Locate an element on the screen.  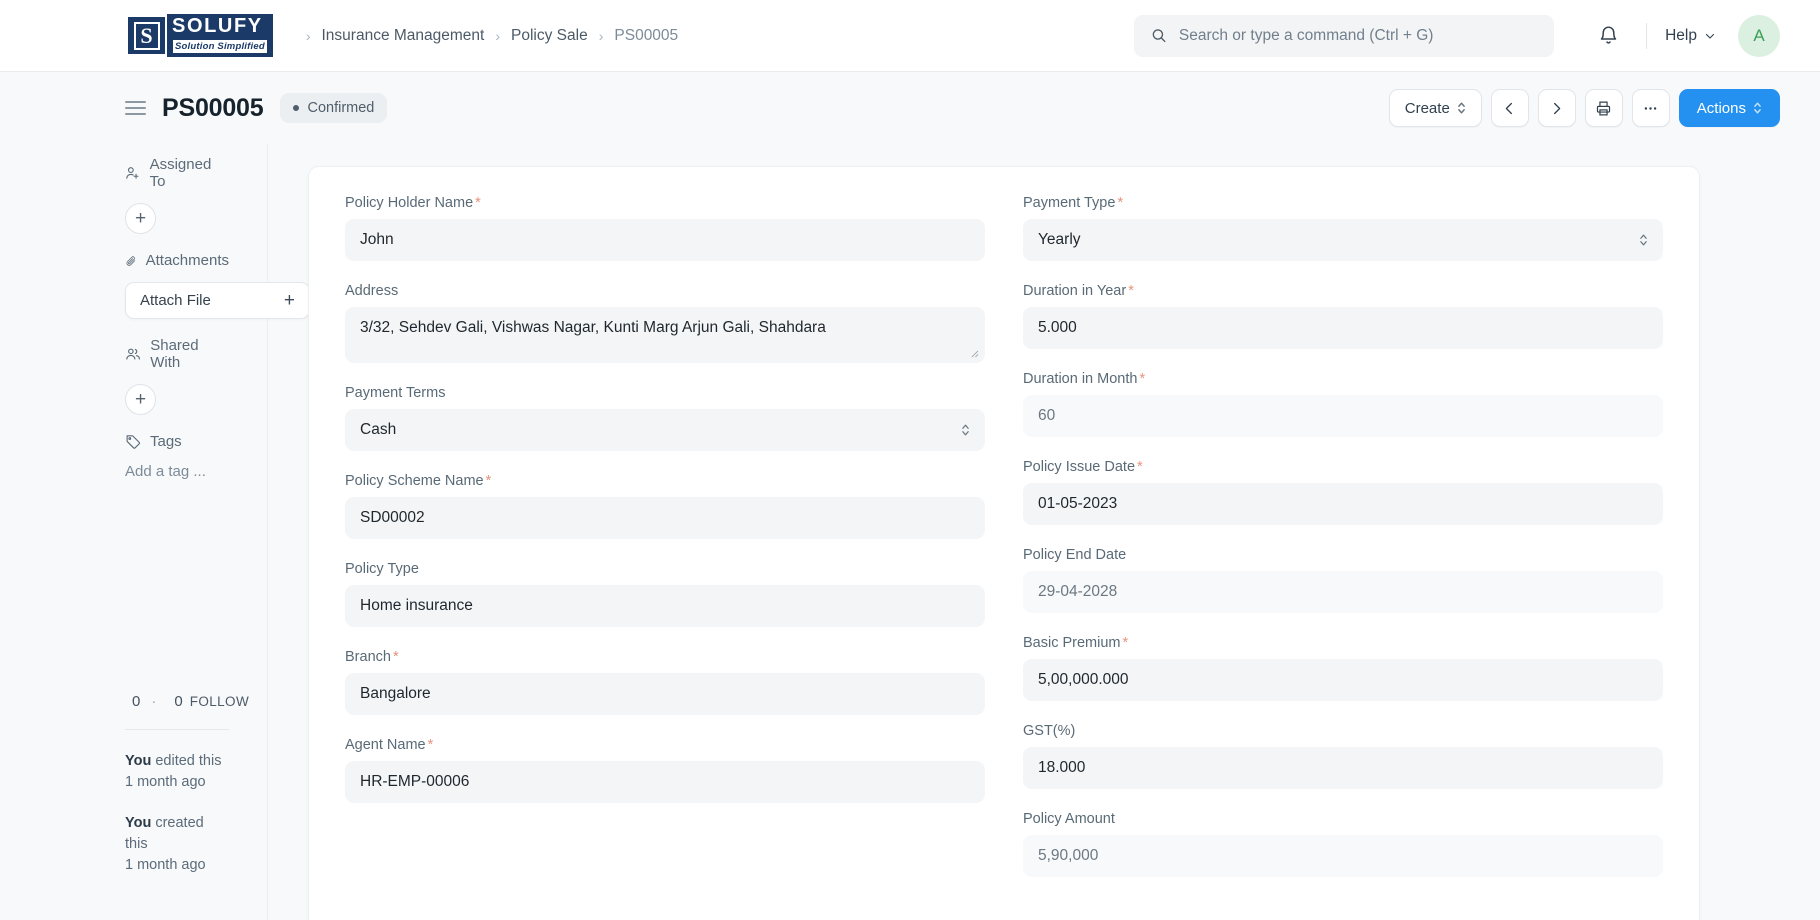
shared-with-label: Shared With is located at coordinates (174, 354).